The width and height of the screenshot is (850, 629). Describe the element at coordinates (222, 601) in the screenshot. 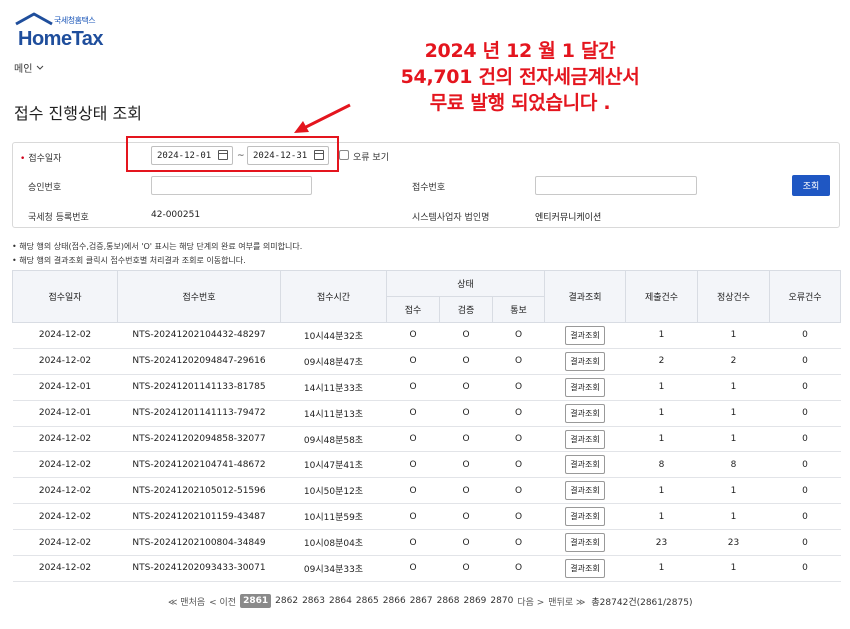

I see `pager-prev: < 이전` at that location.